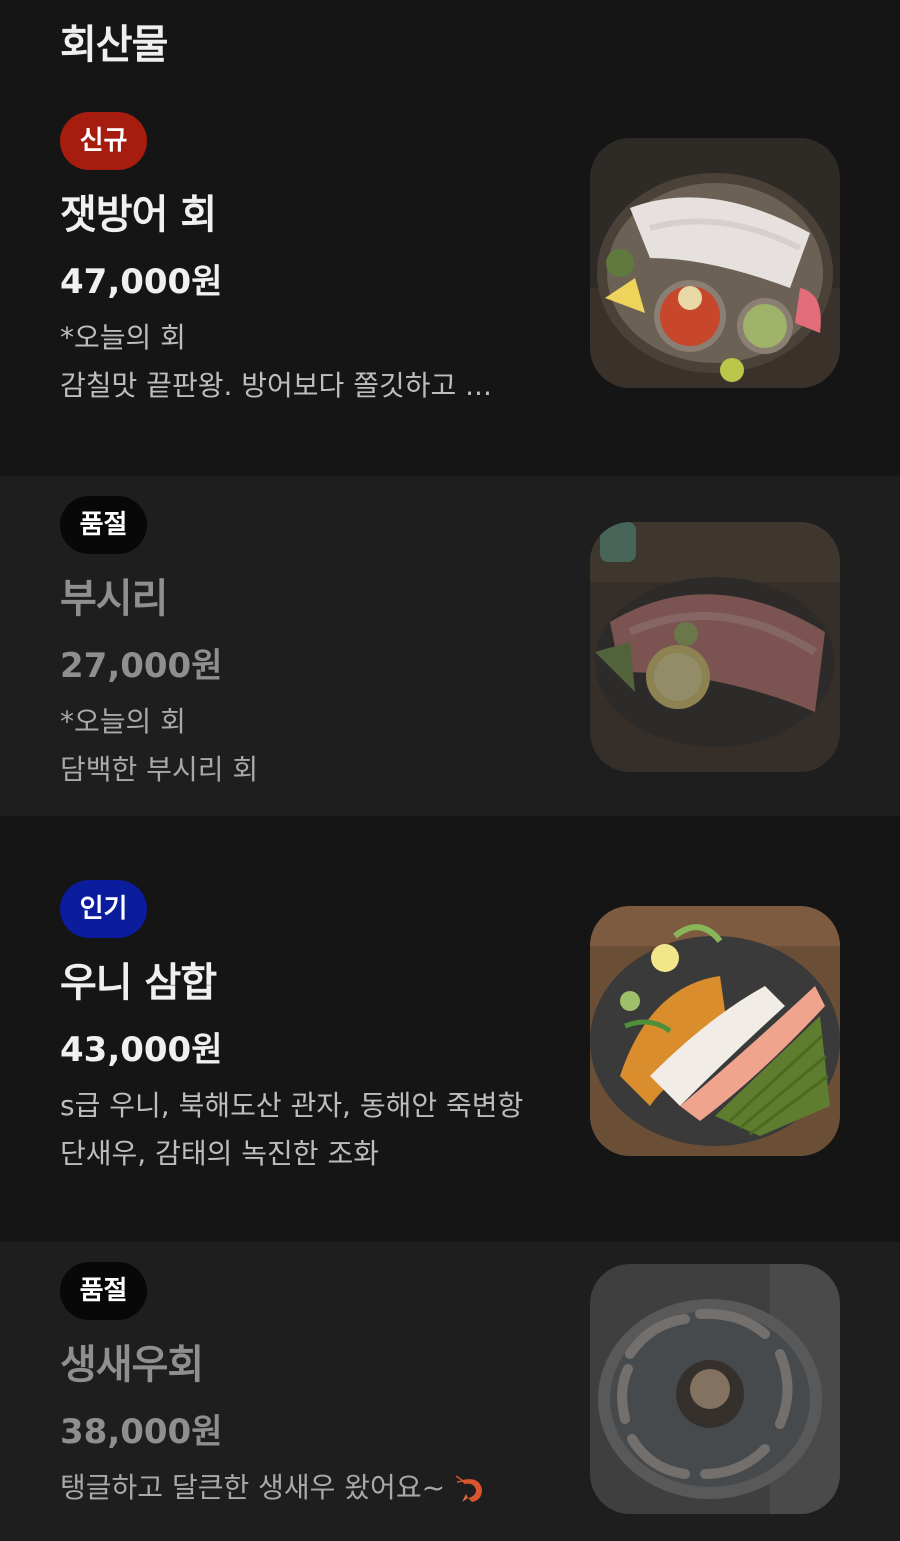 This screenshot has width=900, height=1541. Describe the element at coordinates (141, 282) in the screenshot. I see `menu-item-price: 47,000원` at that location.